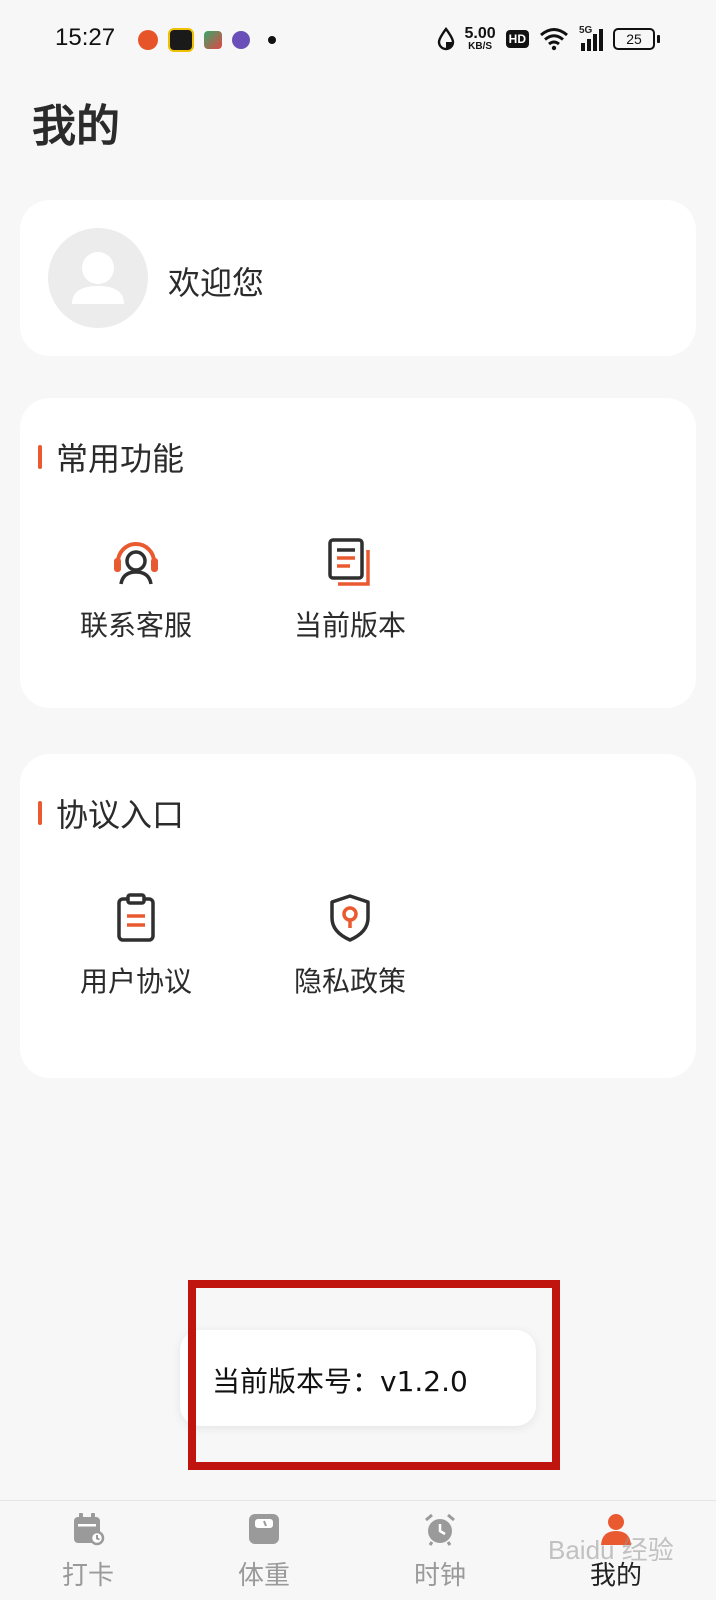 The height and width of the screenshot is (1600, 716). What do you see at coordinates (480, 46) in the screenshot?
I see `net-speed-unit: KB/S` at bounding box center [480, 46].